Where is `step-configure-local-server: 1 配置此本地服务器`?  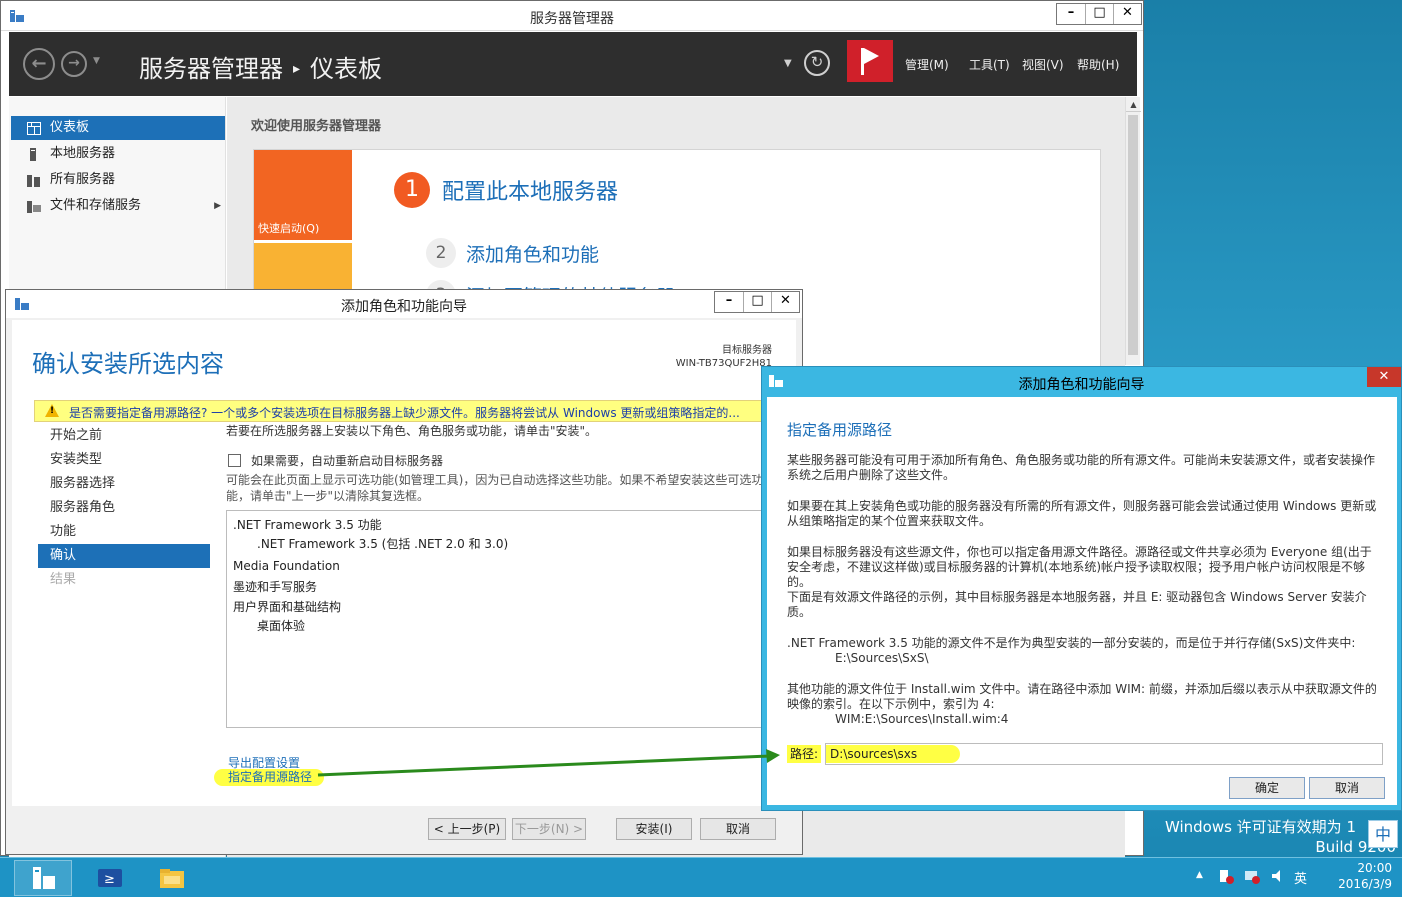 step-configure-local-server: 1 配置此本地服务器 is located at coordinates (506, 190).